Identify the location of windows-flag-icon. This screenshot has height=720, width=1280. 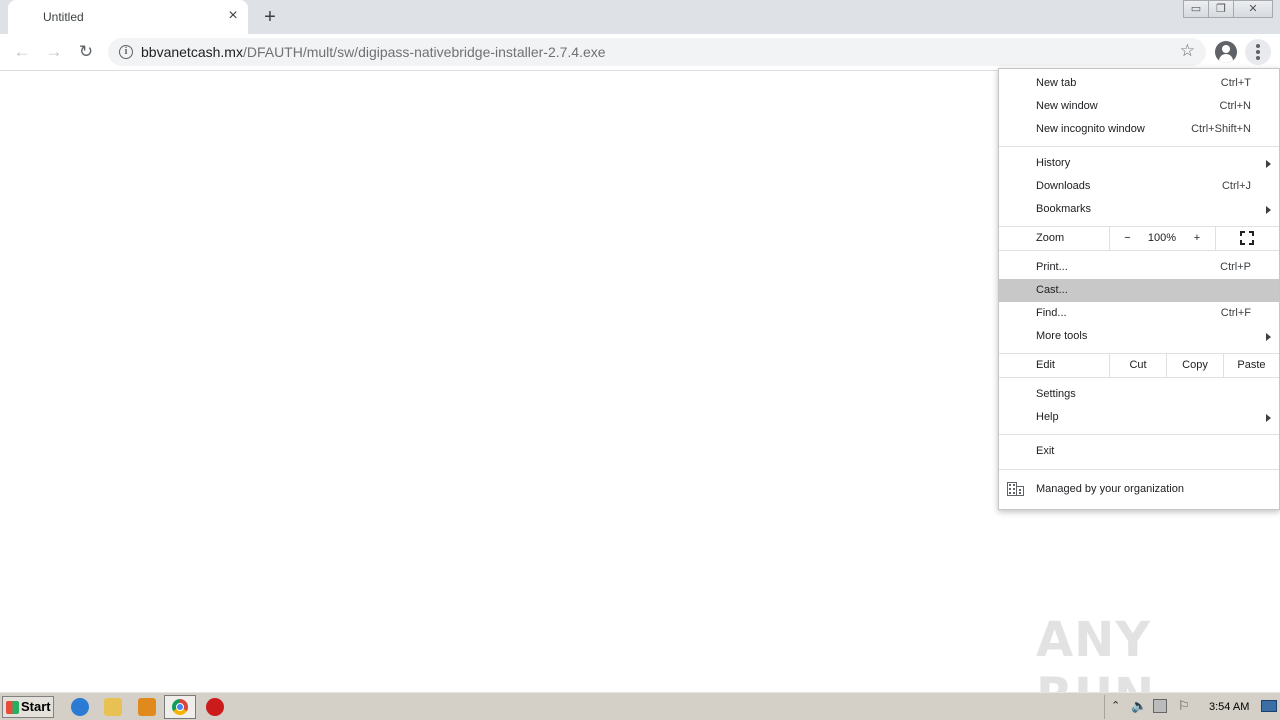
(12, 707).